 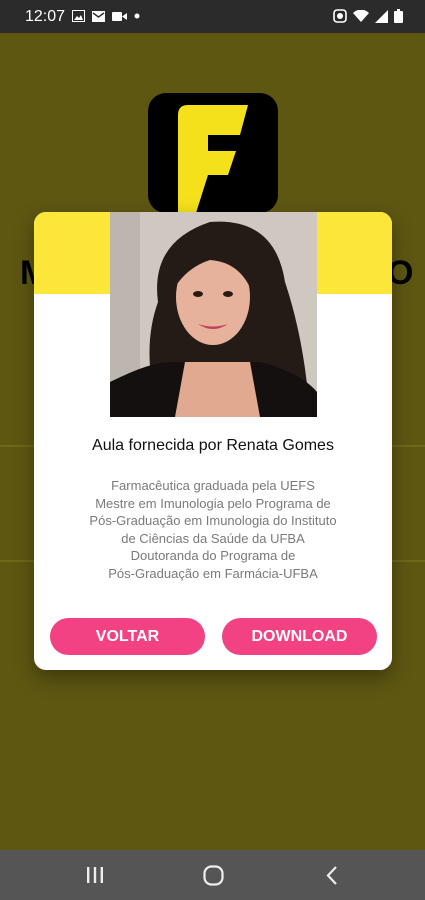 What do you see at coordinates (127, 636) in the screenshot?
I see `back-button: VOLTAR` at bounding box center [127, 636].